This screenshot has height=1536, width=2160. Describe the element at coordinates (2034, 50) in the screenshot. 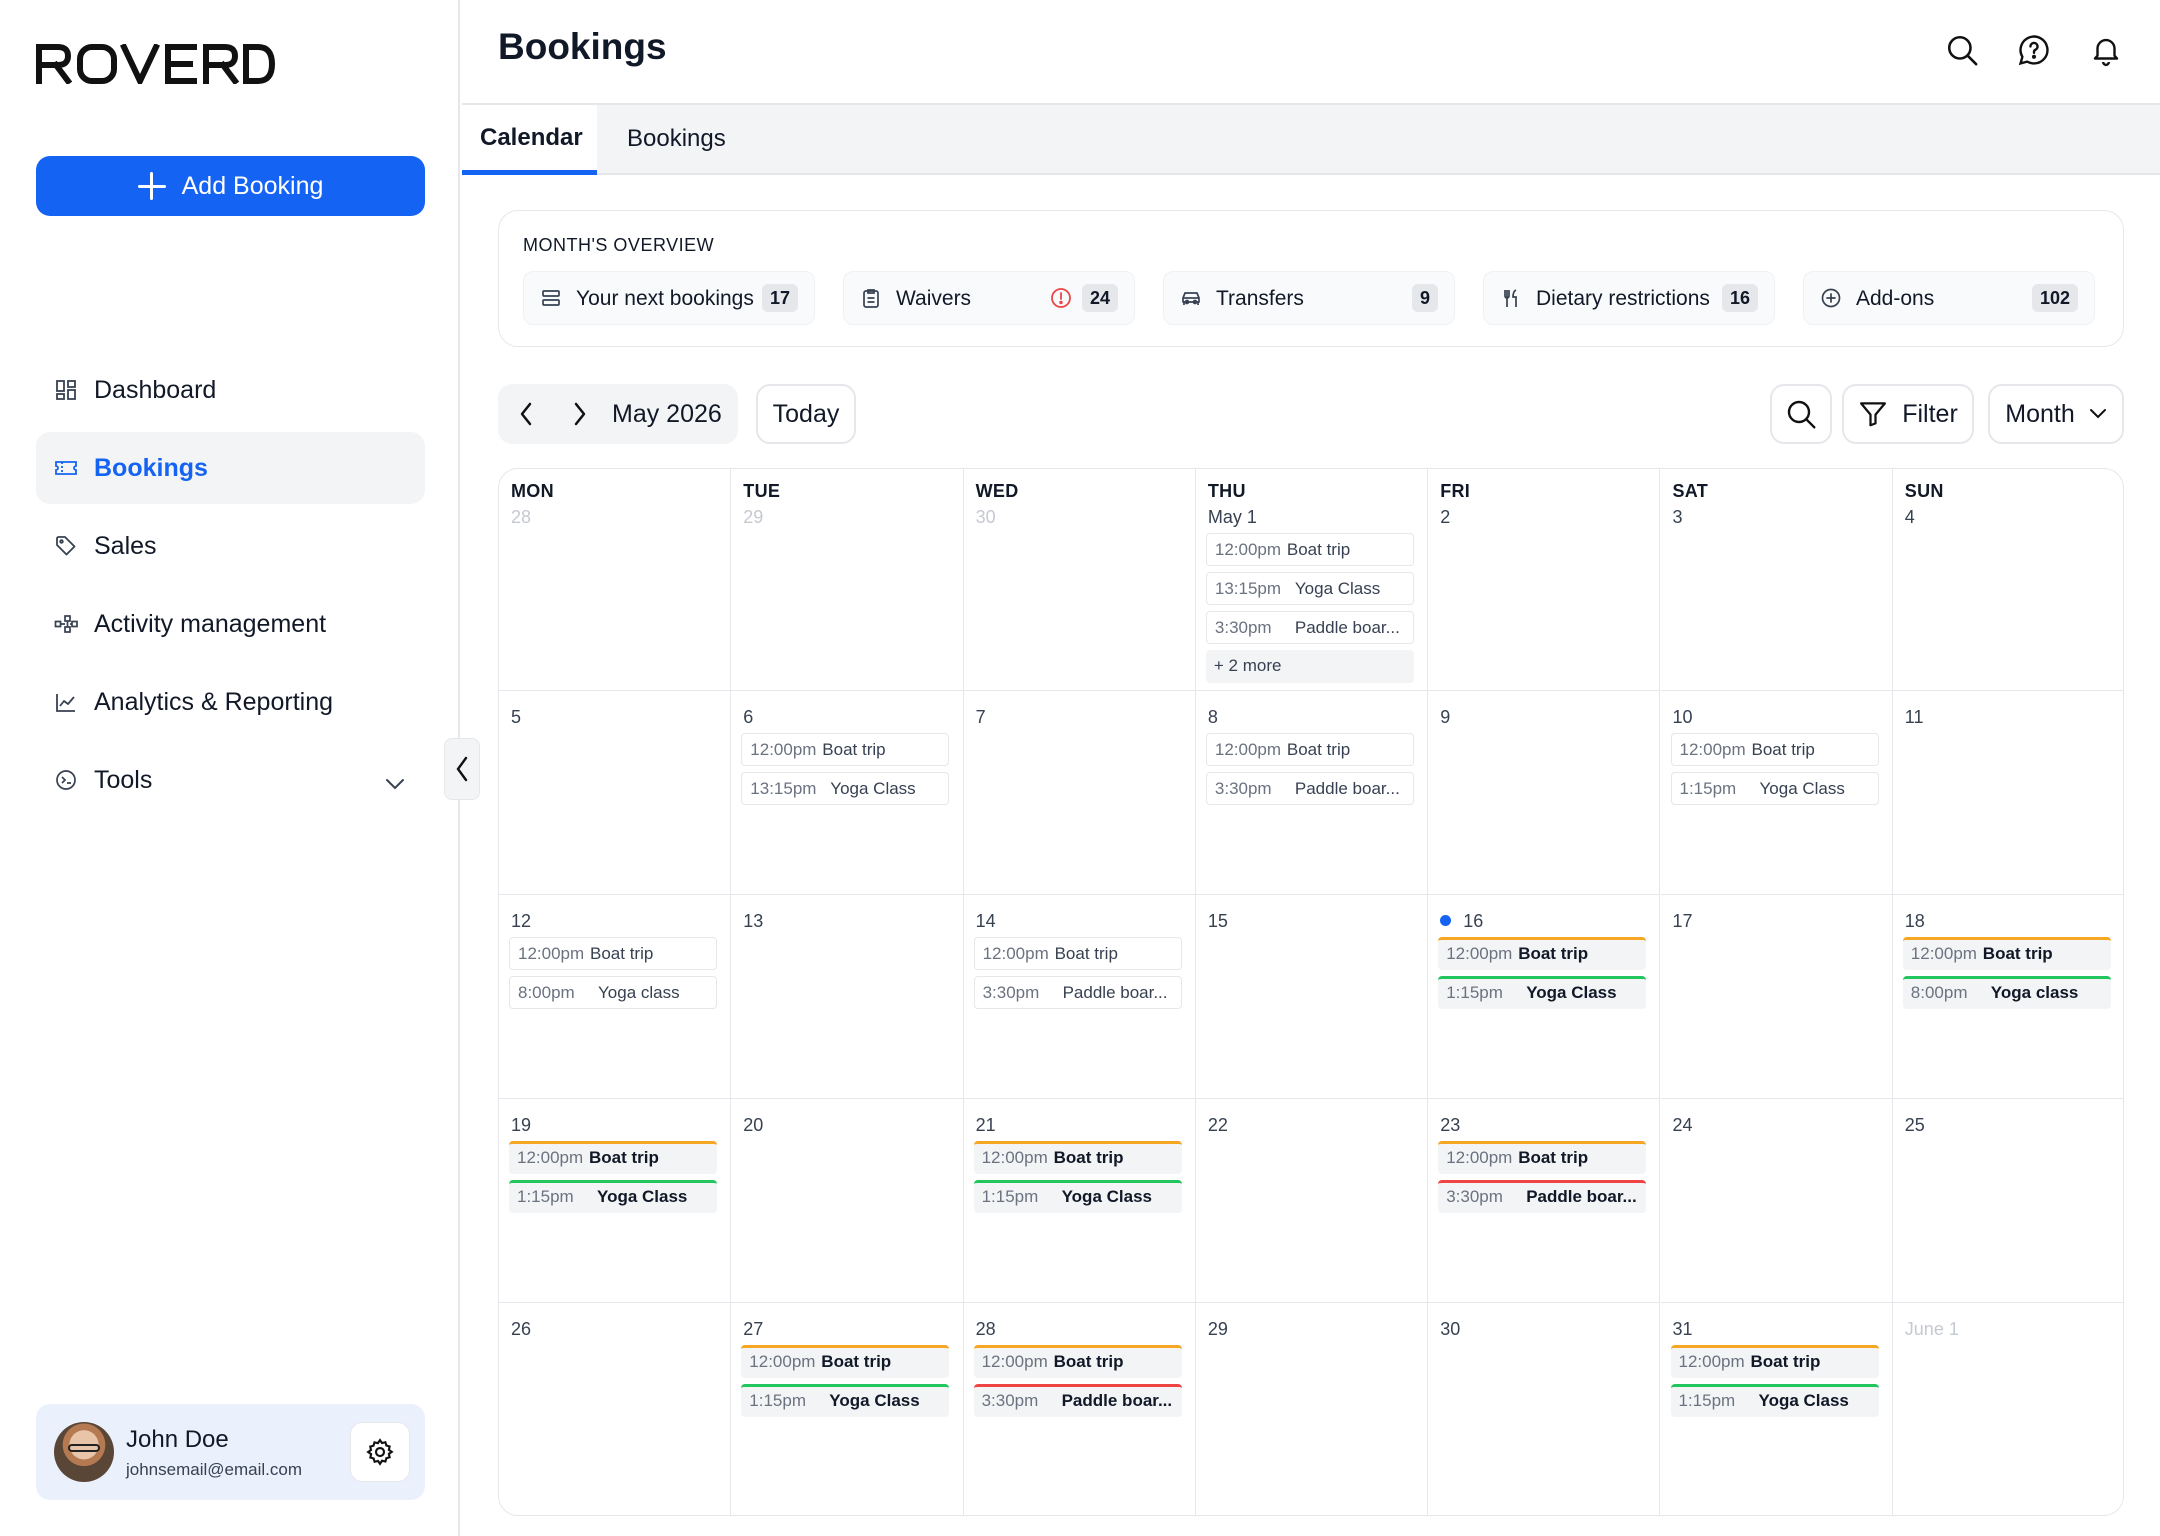

I see `help-button` at that location.